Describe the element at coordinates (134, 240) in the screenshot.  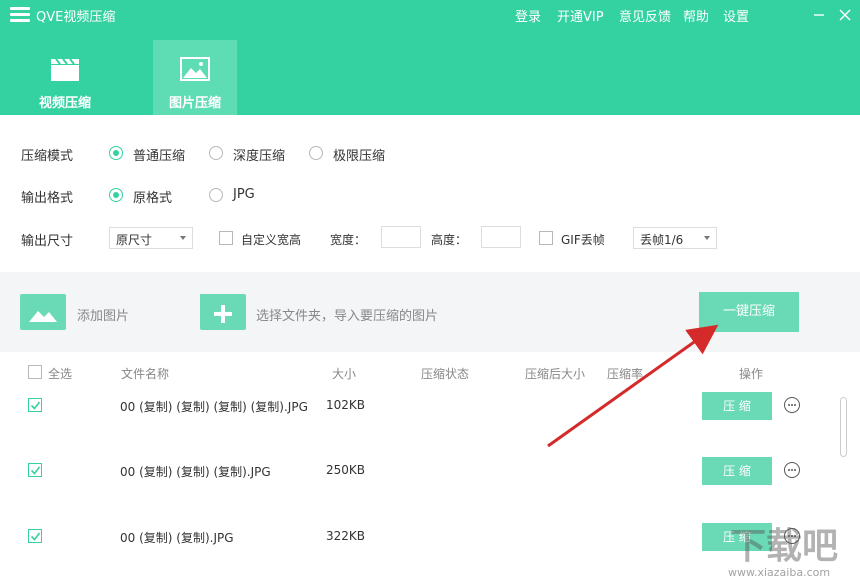
I see `size-select-value: 原尺寸` at that location.